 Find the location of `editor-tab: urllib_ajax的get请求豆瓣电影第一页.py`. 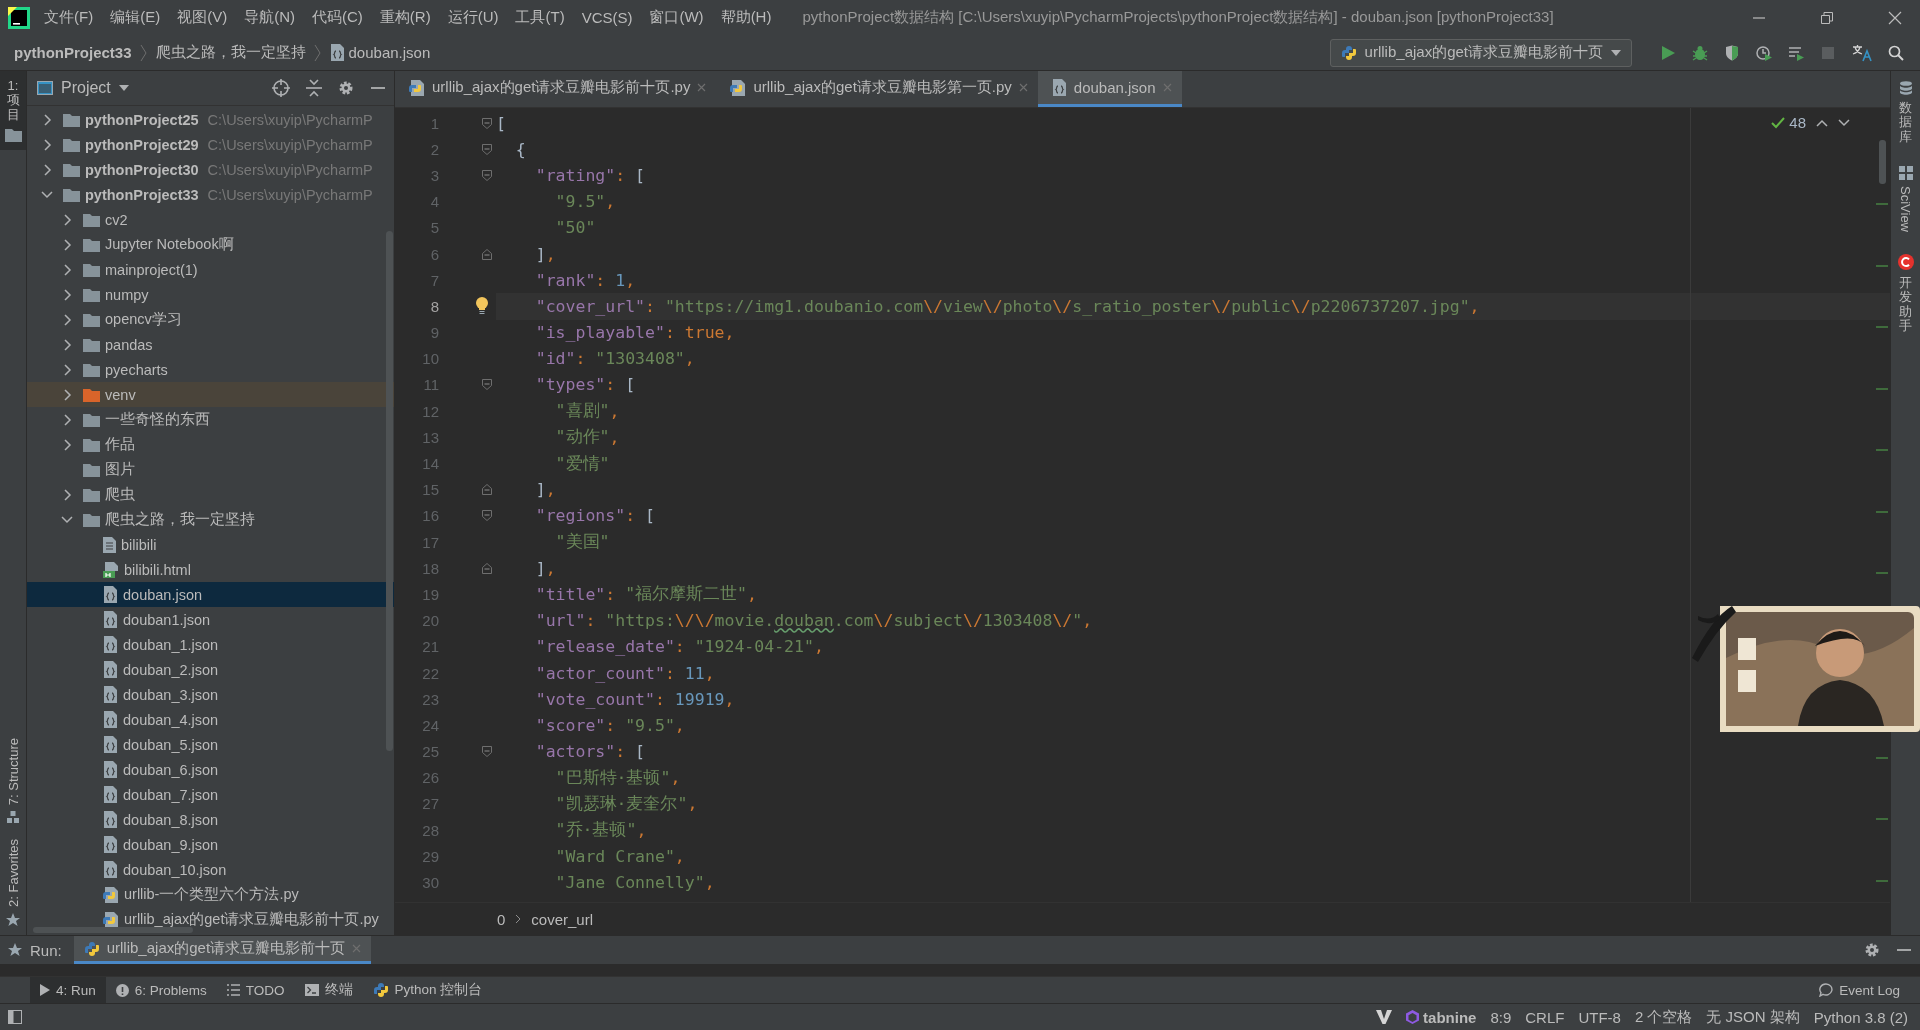

editor-tab: urllib_ajax的get请求豆瓣电影第一页.py is located at coordinates (877, 89).